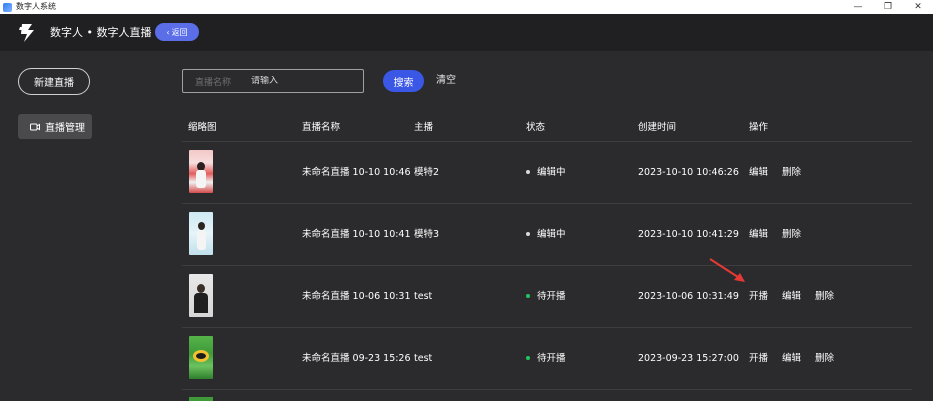 This screenshot has width=933, height=401. I want to click on anchor-name: 模特2, so click(427, 172).